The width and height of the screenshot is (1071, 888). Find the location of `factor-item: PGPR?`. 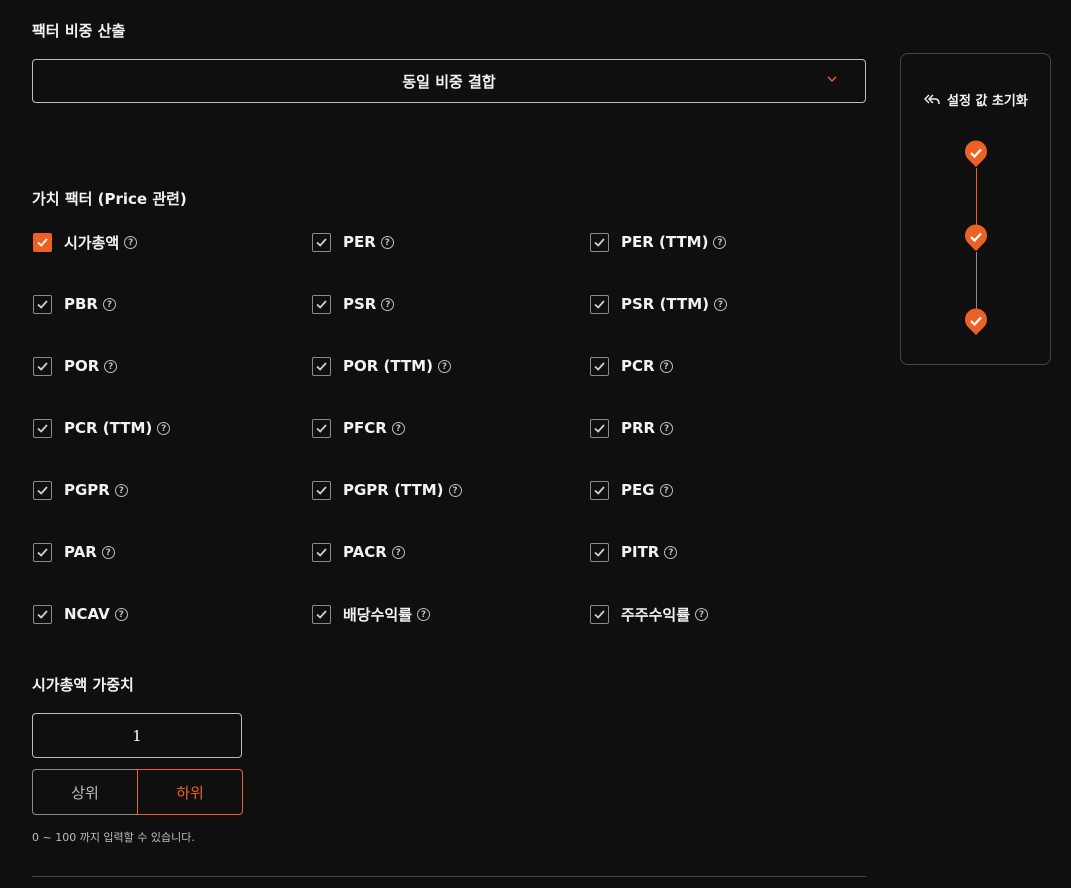

factor-item: PGPR? is located at coordinates (80, 490).